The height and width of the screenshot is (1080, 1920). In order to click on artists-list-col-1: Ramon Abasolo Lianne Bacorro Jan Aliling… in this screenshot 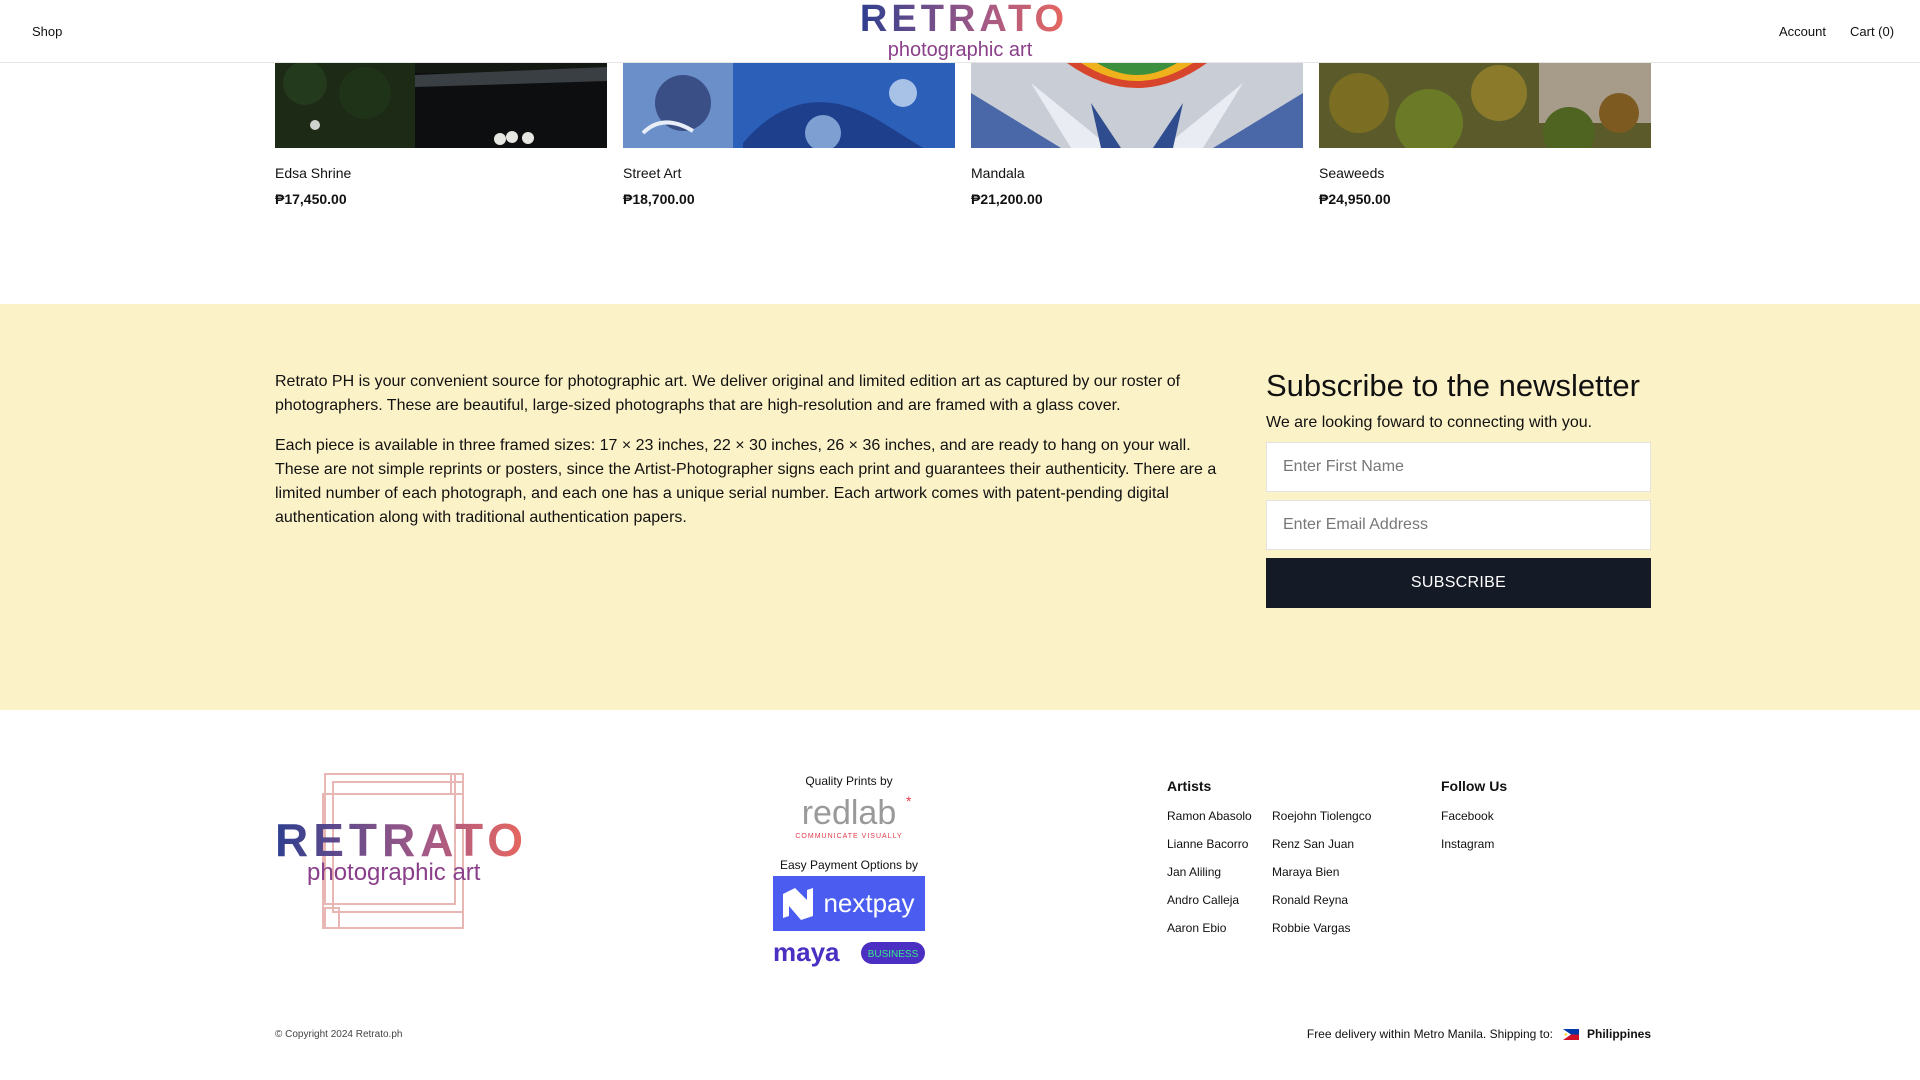, I will do `click(1209, 879)`.